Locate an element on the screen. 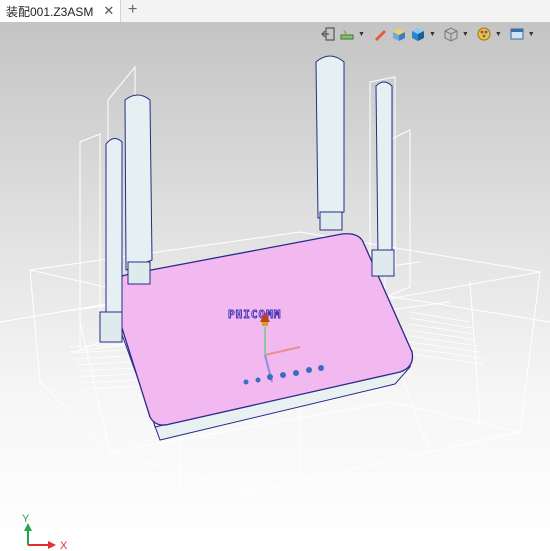 Image resolution: width=550 pixels, height=551 pixels. close-icon: ✕ is located at coordinates (108, 11).